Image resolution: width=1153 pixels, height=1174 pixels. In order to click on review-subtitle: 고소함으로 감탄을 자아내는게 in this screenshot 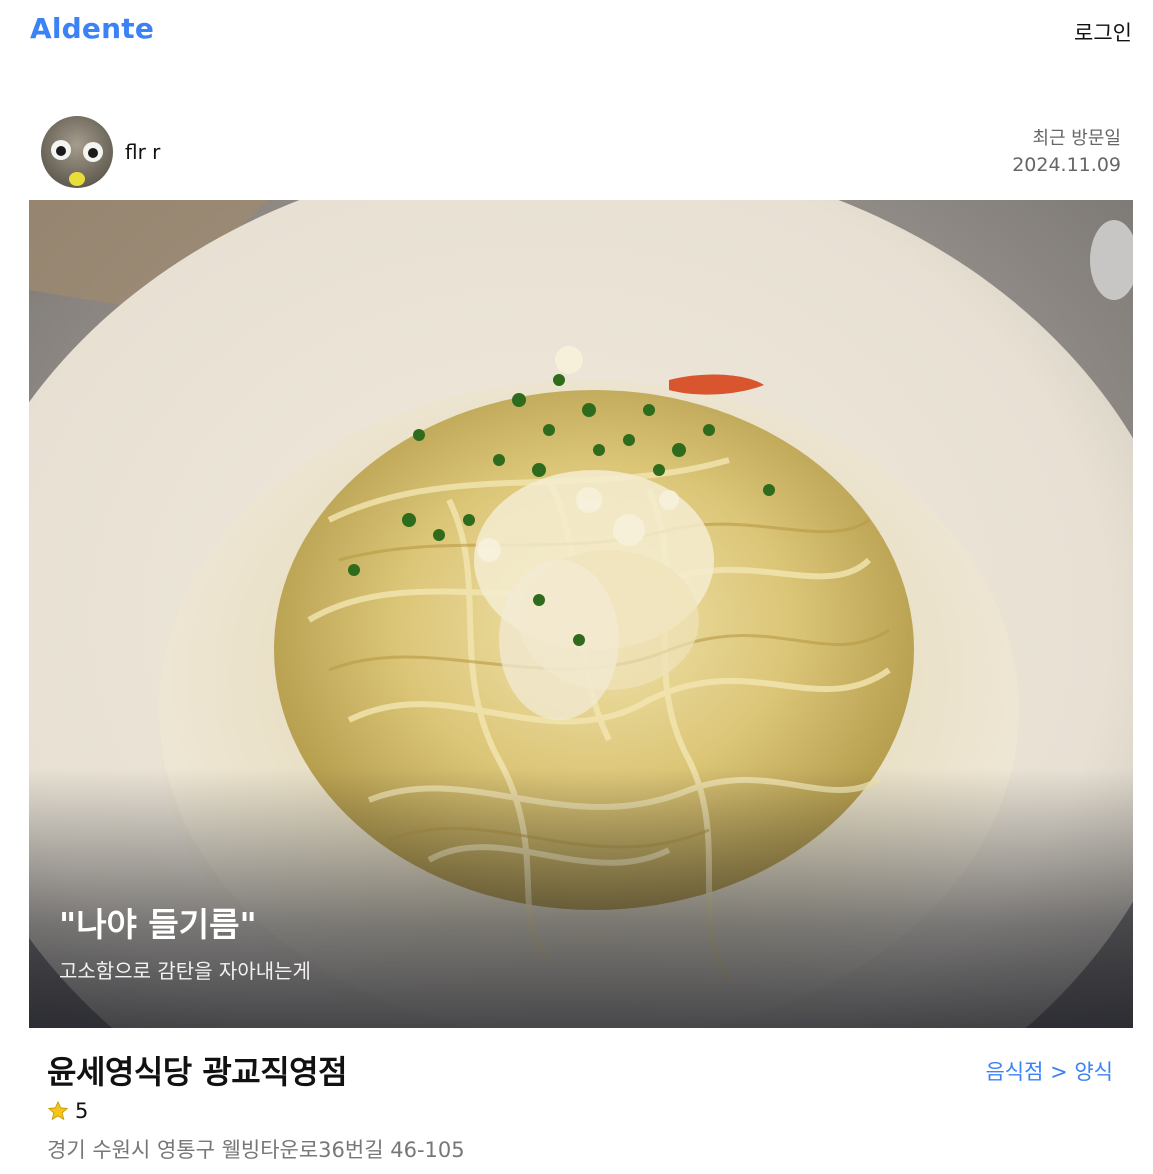, I will do `click(185, 971)`.